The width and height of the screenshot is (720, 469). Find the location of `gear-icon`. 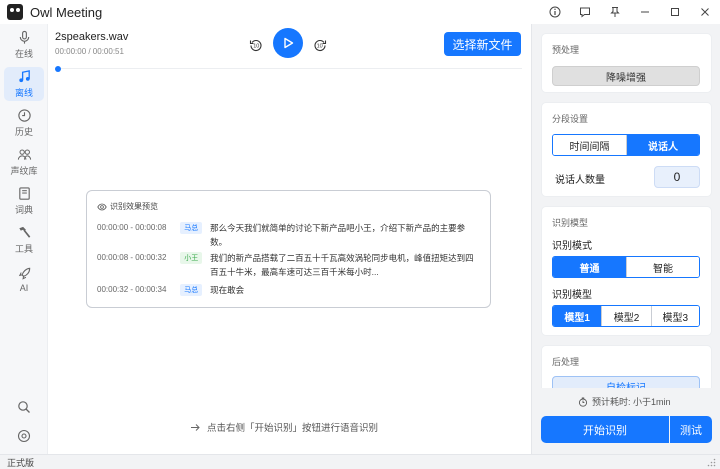

gear-icon is located at coordinates (24, 436).